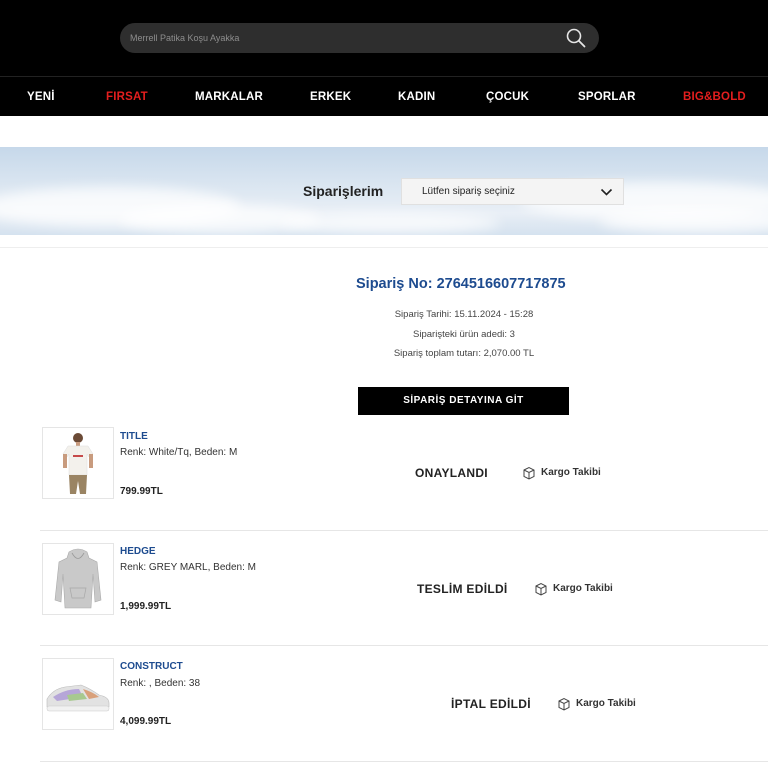 The width and height of the screenshot is (768, 768). What do you see at coordinates (461, 284) in the screenshot?
I see `order-number: Sipariş No: 2764516607717875` at bounding box center [461, 284].